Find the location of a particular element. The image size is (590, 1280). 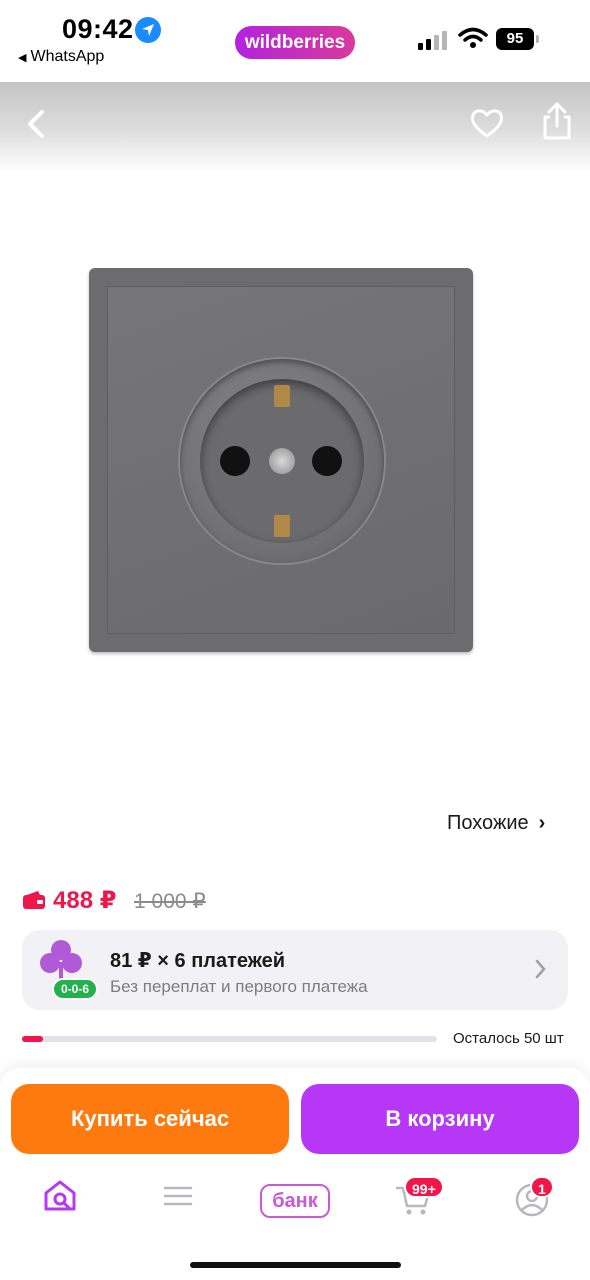

socket-cup is located at coordinates (282, 461).